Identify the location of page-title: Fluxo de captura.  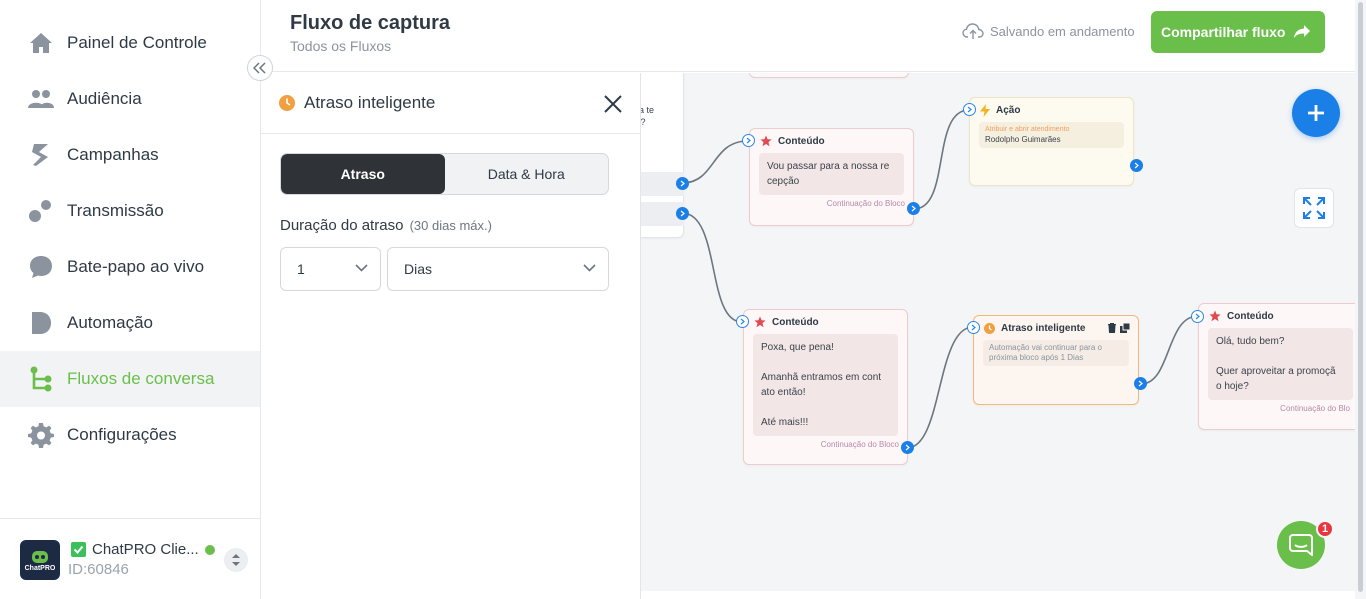
(370, 23).